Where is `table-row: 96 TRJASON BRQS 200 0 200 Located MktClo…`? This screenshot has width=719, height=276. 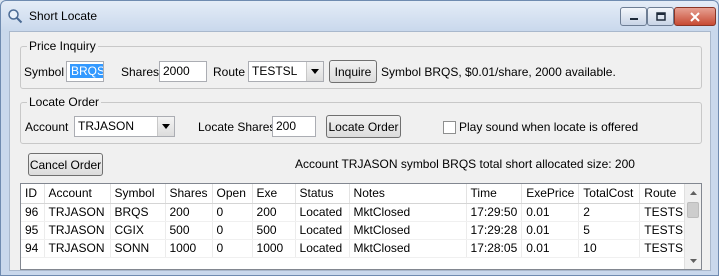 table-row: 96 TRJASON BRQS 200 0 200 Located MktClo… is located at coordinates (358, 212).